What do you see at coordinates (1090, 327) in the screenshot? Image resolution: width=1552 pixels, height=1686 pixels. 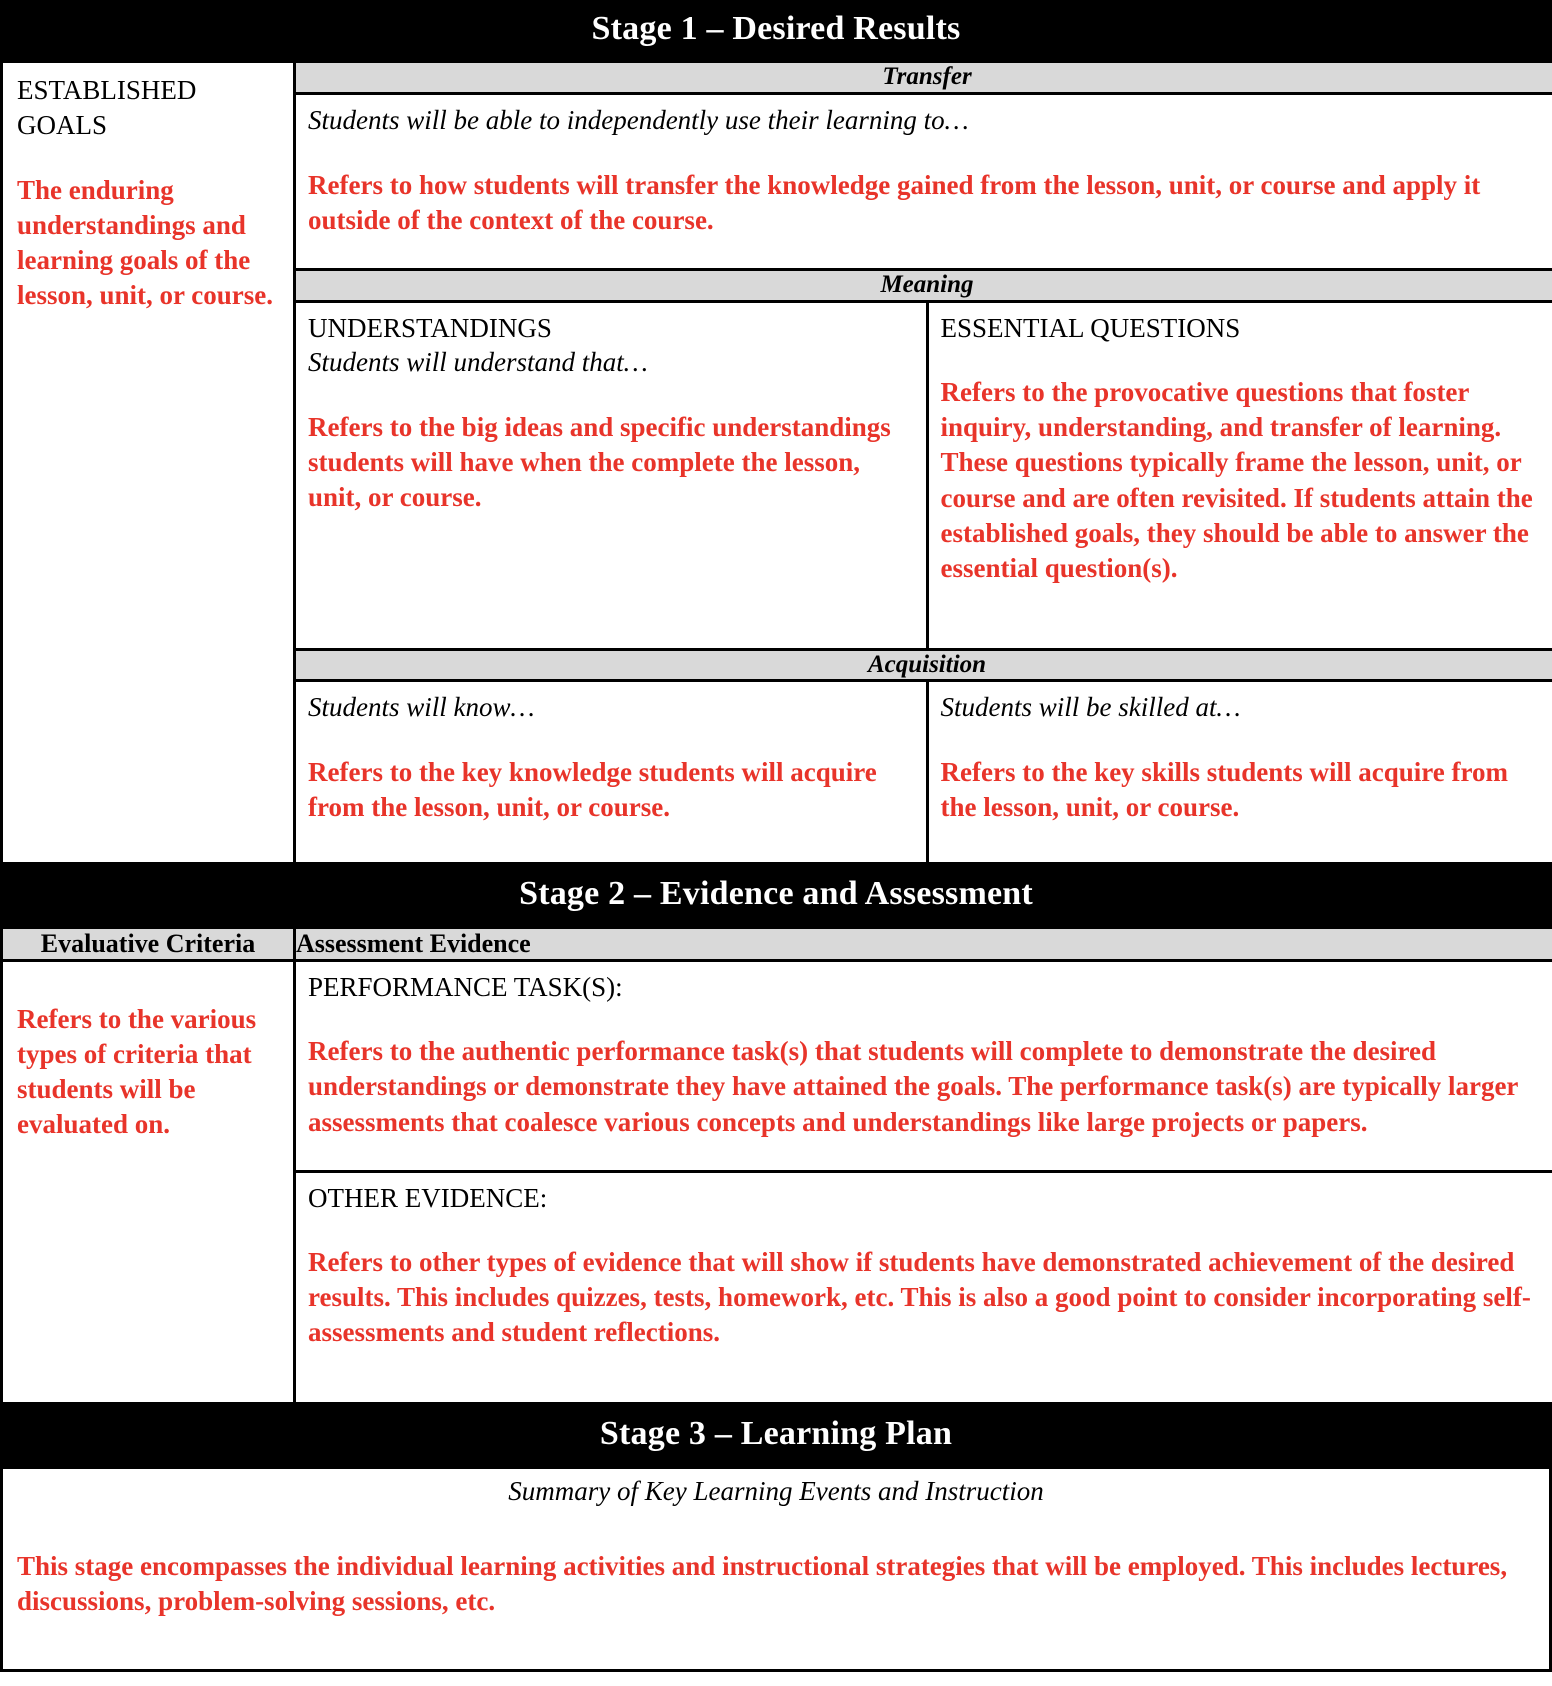 I see `essential-questions-label: ESSENTIAL QUESTIONS` at bounding box center [1090, 327].